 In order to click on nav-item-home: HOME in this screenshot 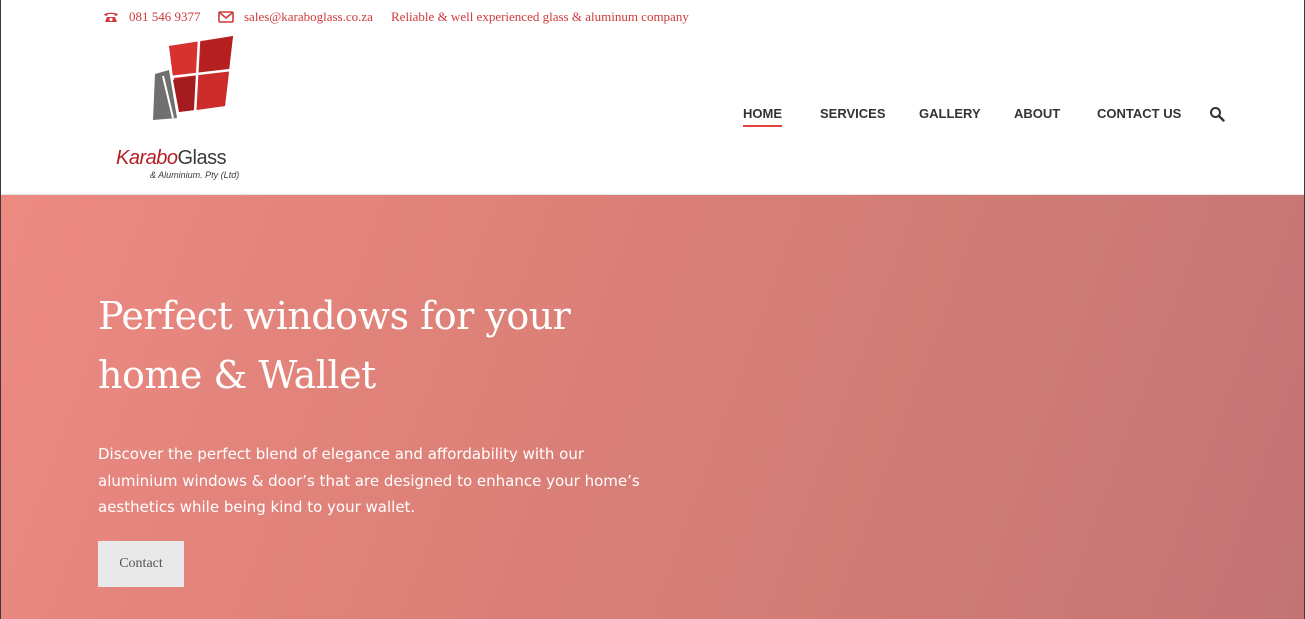, I will do `click(762, 116)`.